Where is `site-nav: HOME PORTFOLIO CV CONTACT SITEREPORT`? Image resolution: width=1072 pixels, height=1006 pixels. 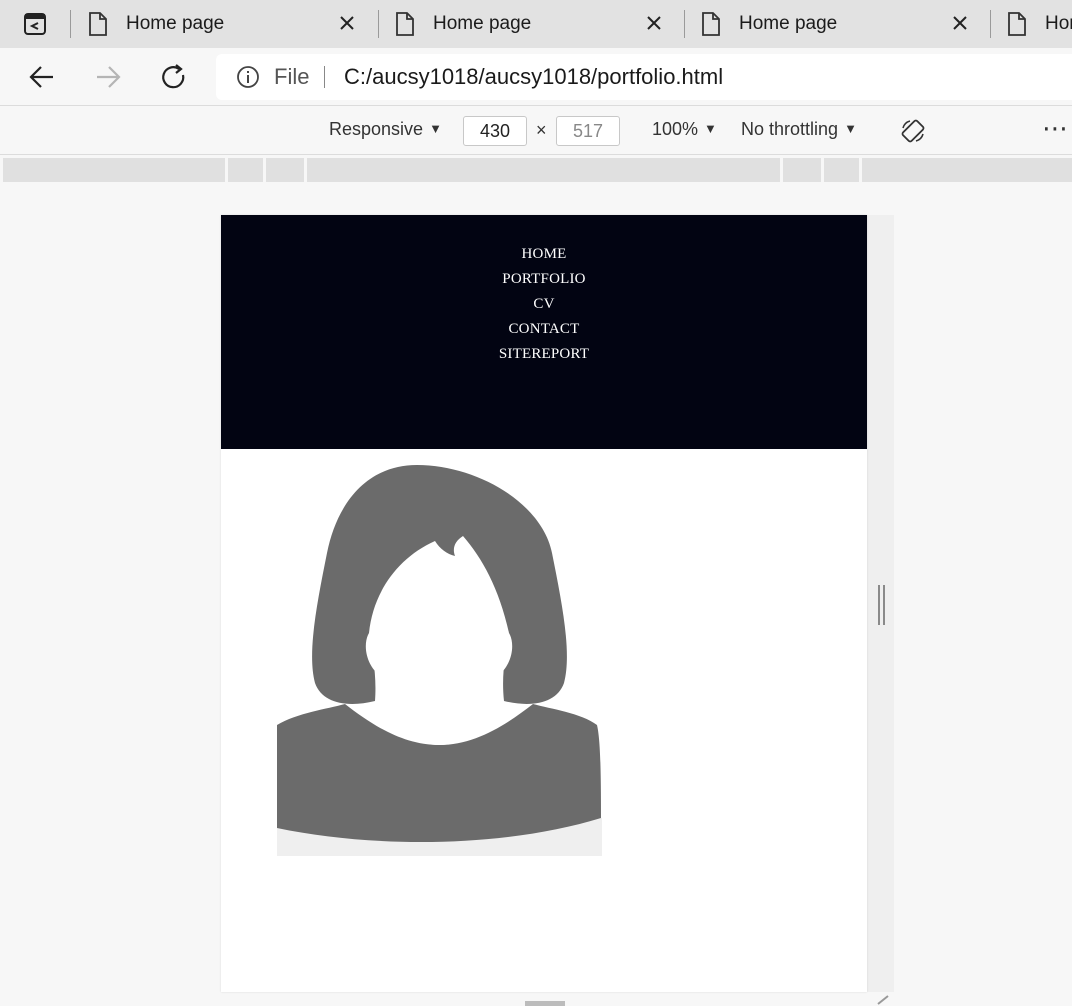 site-nav: HOME PORTFOLIO CV CONTACT SITEREPORT is located at coordinates (544, 304).